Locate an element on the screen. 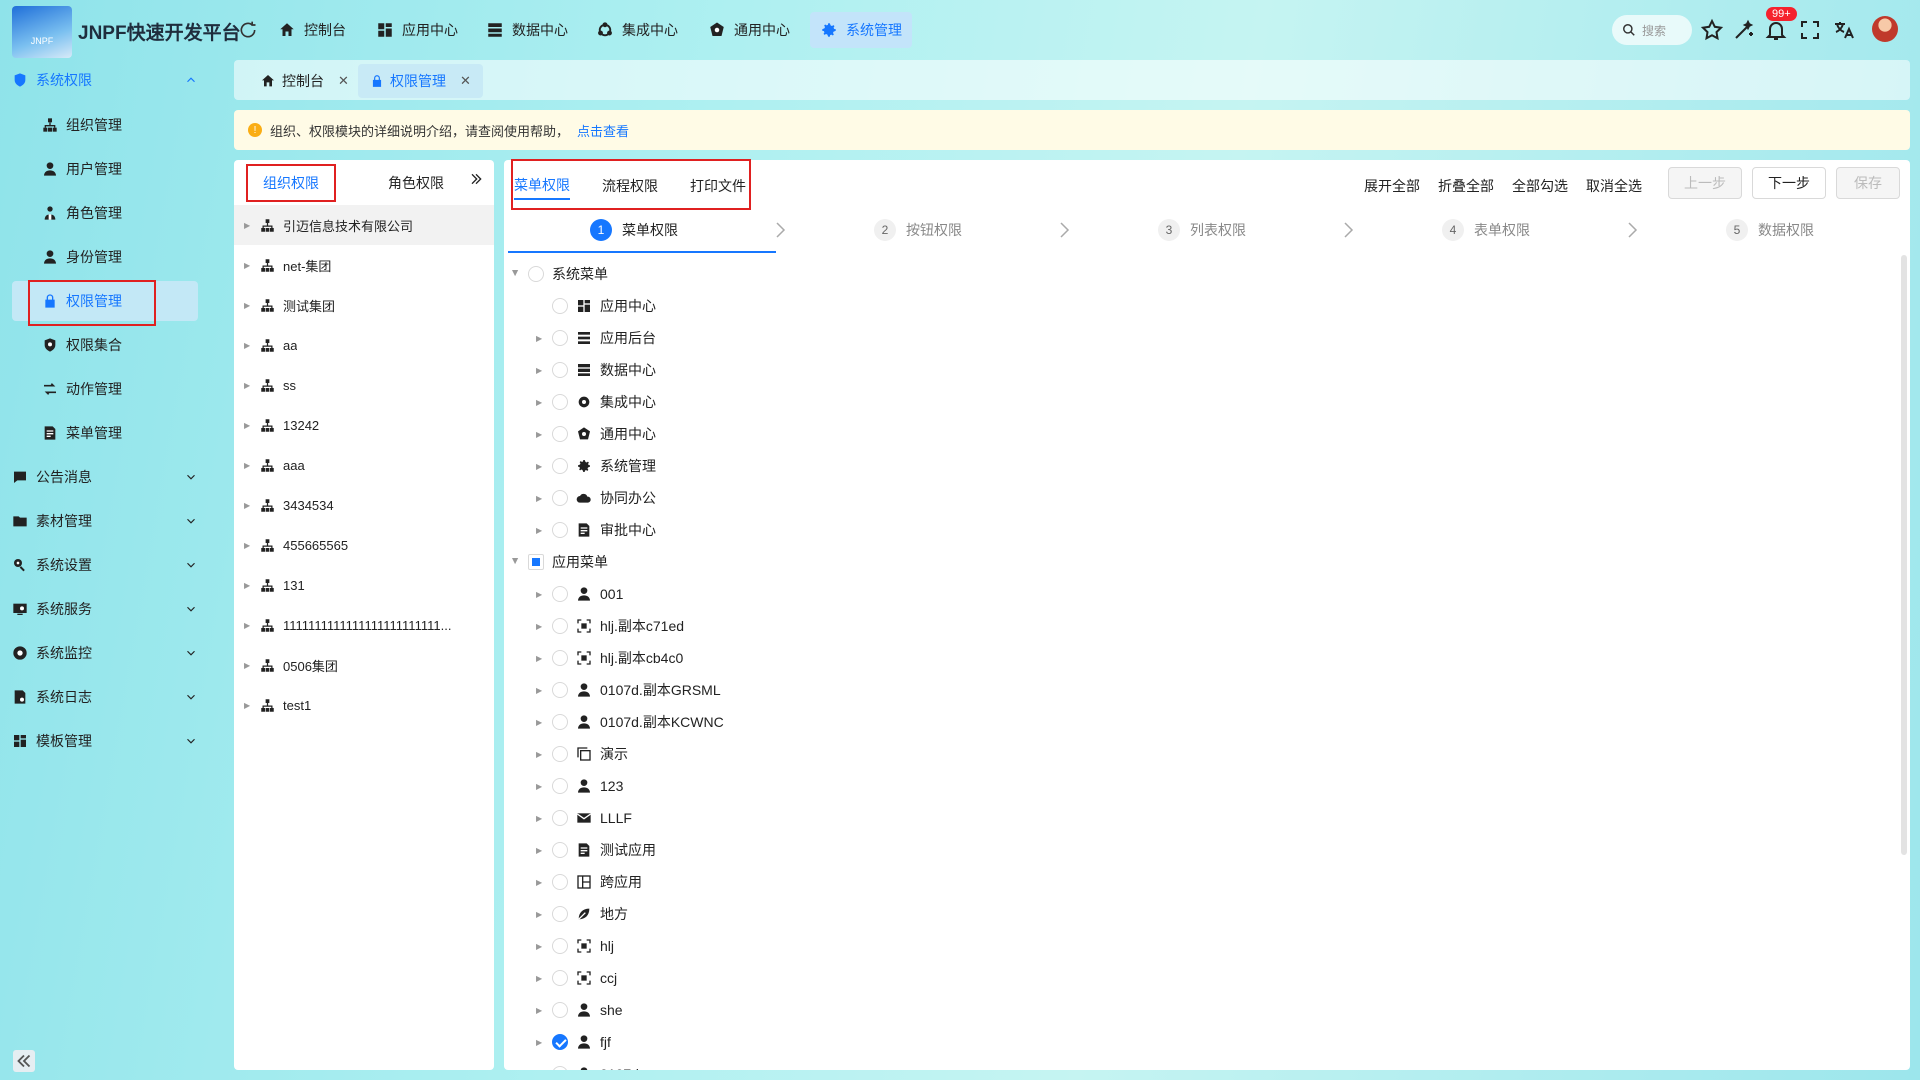  sidebar-group-system-permission: 系统权限 is located at coordinates (110, 80).